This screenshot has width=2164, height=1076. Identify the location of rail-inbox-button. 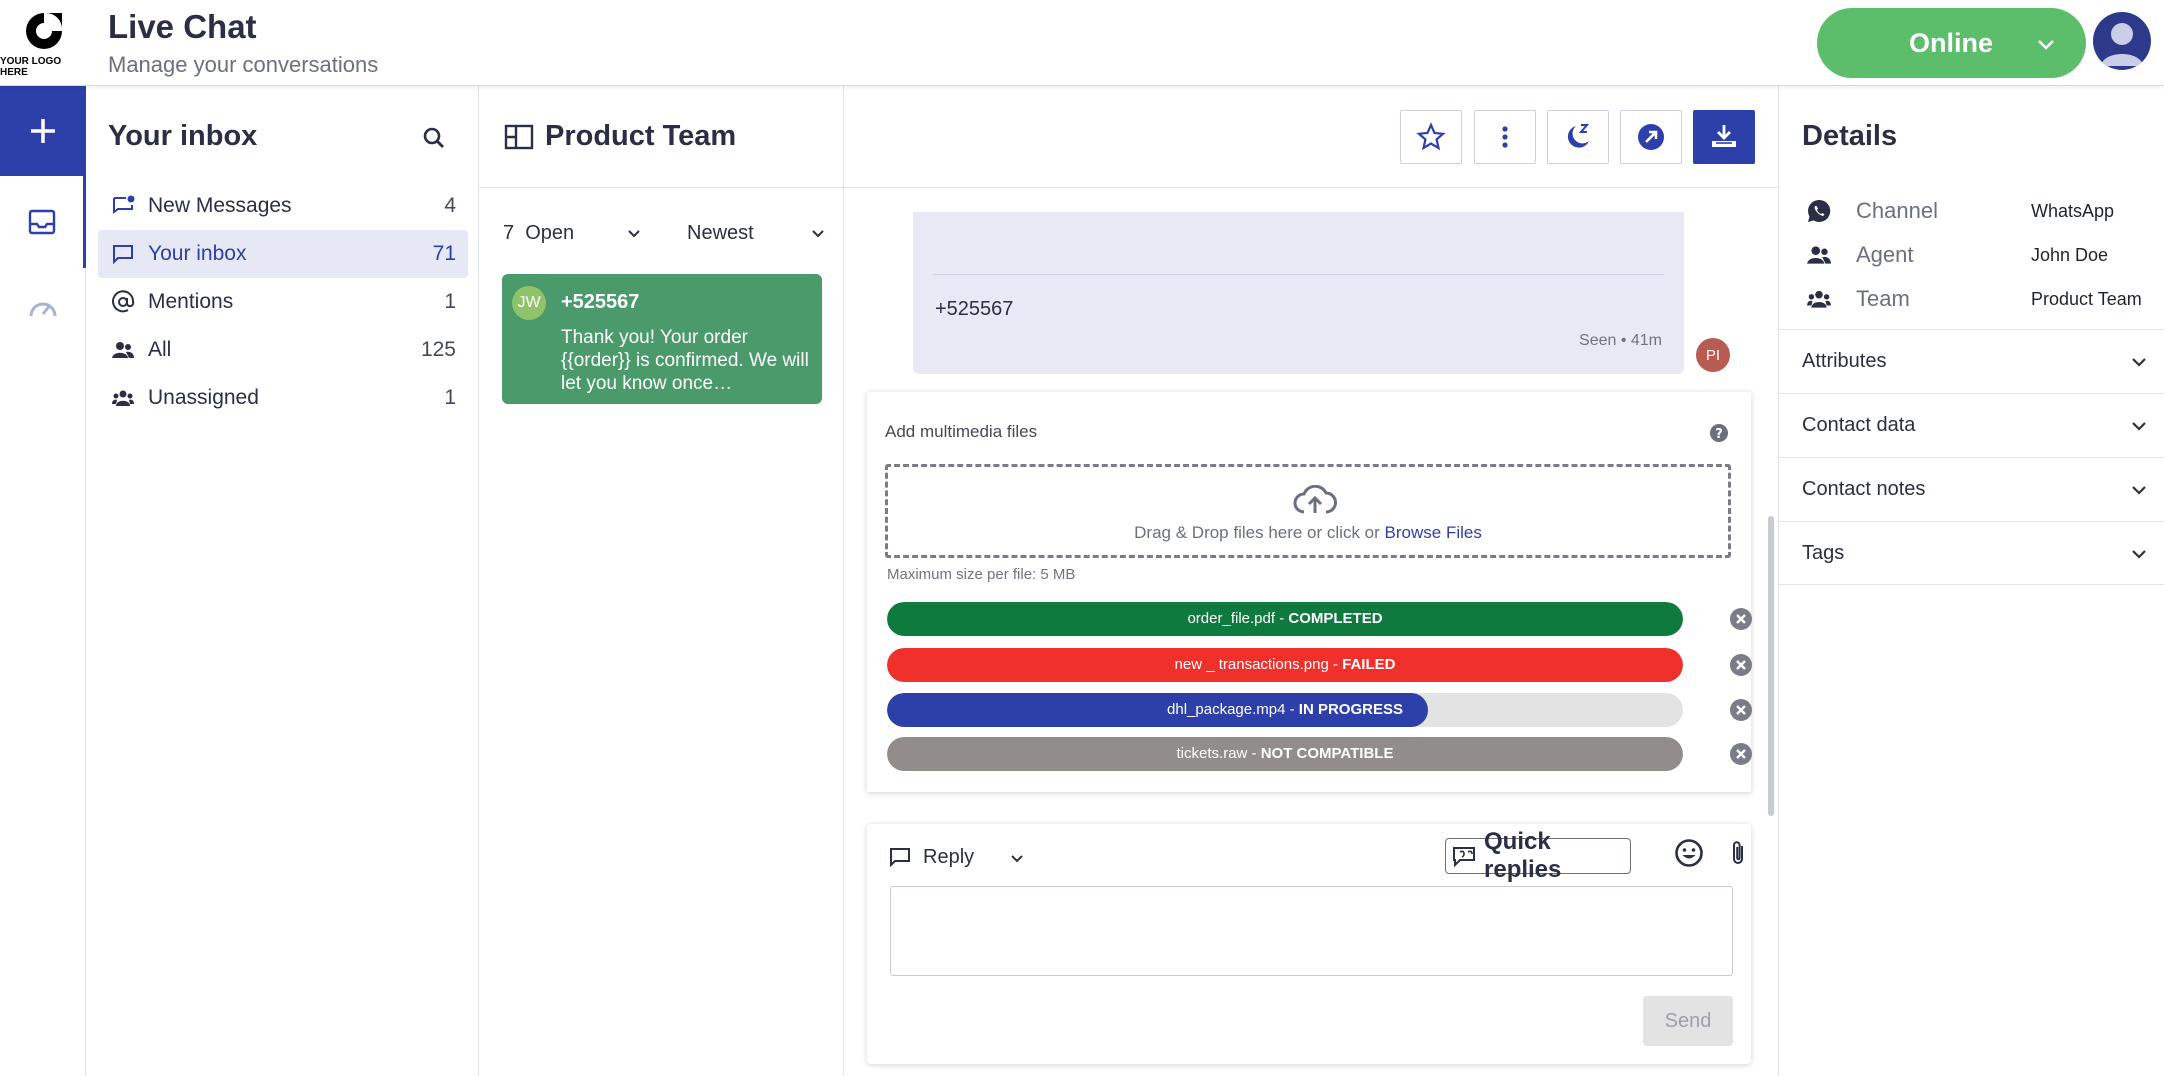
(43, 222).